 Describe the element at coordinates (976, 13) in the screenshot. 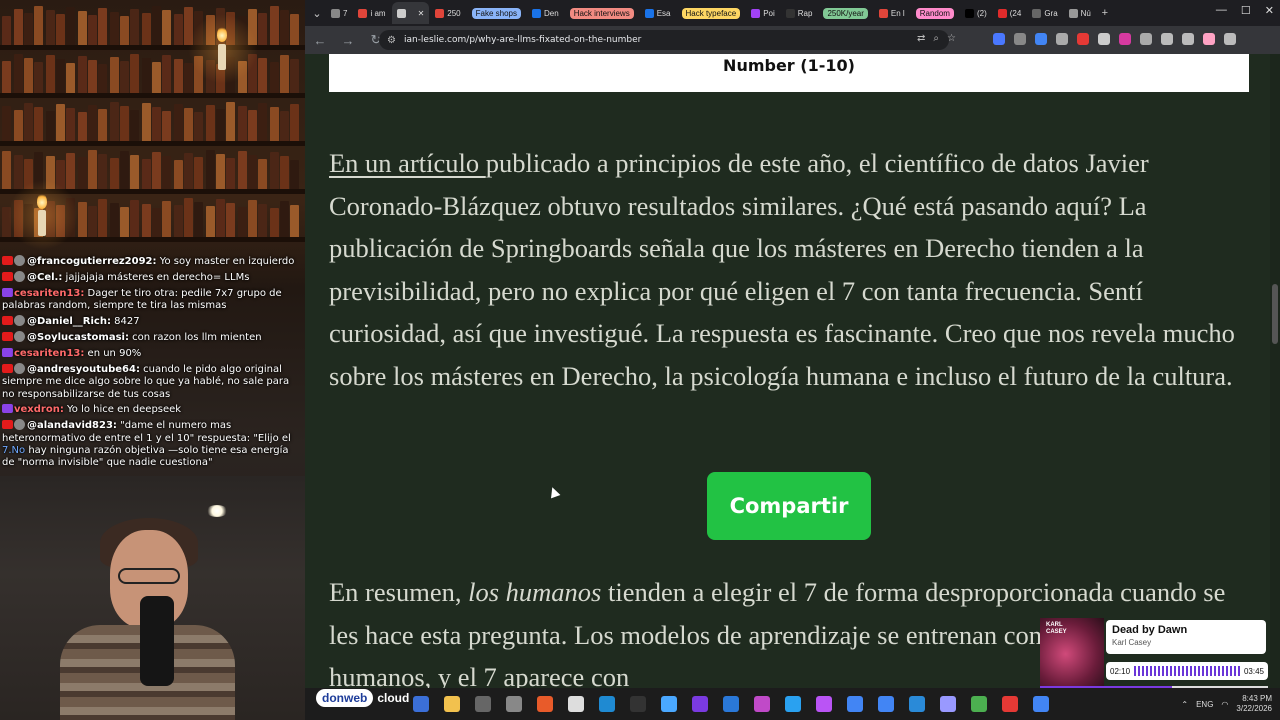

I see `browser-tab: (2)` at that location.